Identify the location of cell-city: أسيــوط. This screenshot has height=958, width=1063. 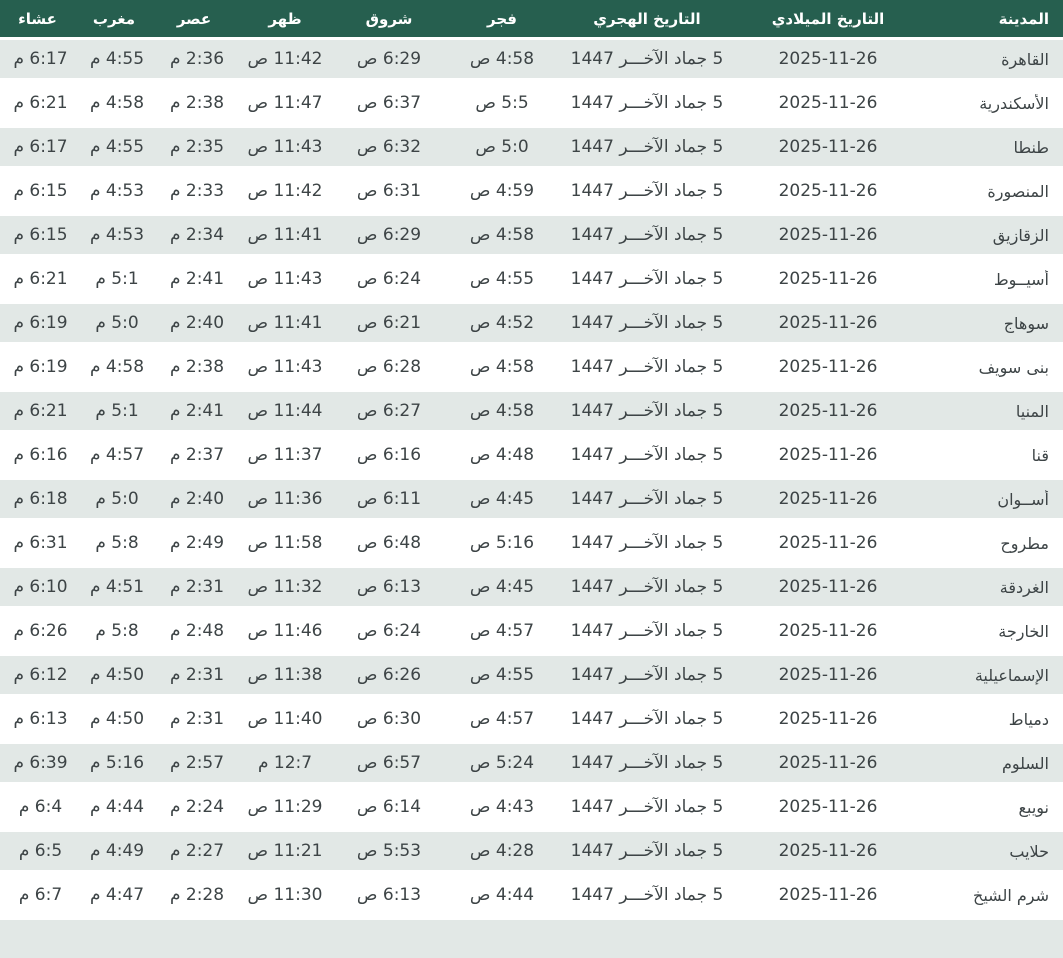
(1021, 279).